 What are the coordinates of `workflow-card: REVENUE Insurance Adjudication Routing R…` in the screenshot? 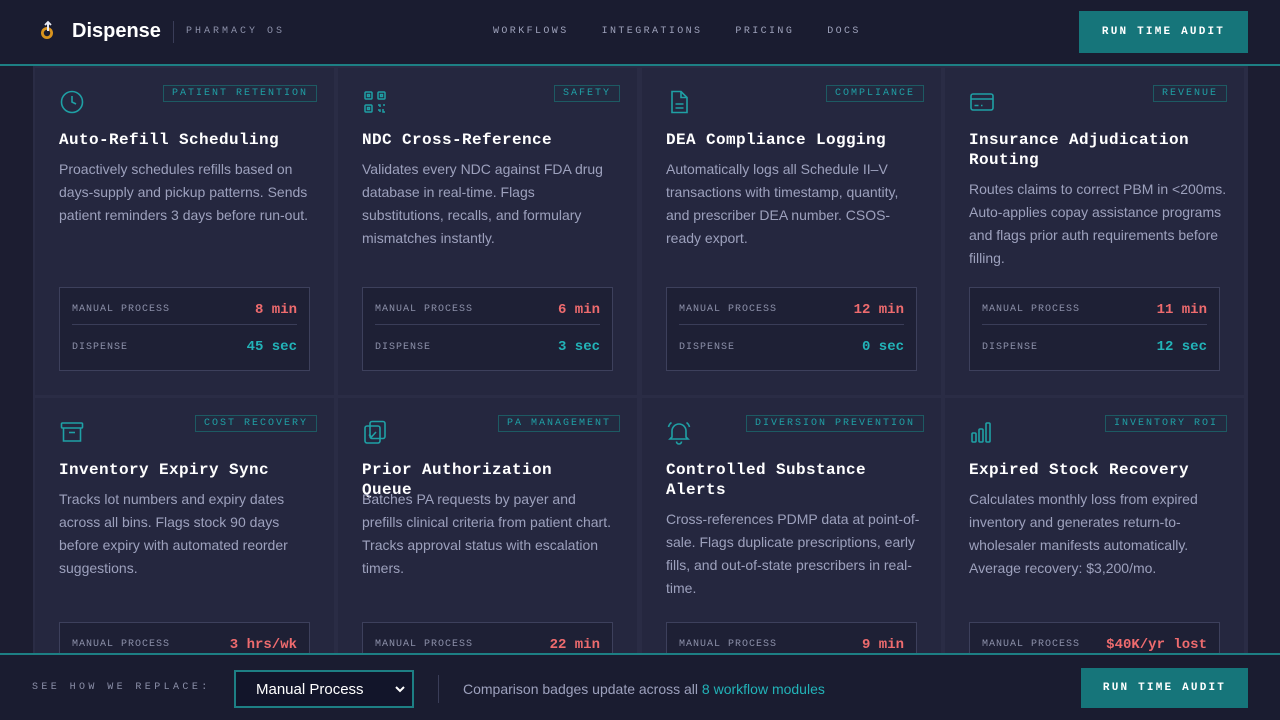 It's located at (1094, 231).